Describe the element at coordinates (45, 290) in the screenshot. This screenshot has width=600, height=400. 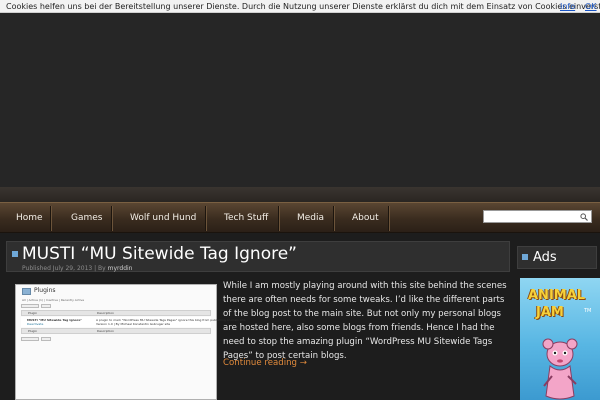
I see `thumbnail-title: Plugins` at that location.